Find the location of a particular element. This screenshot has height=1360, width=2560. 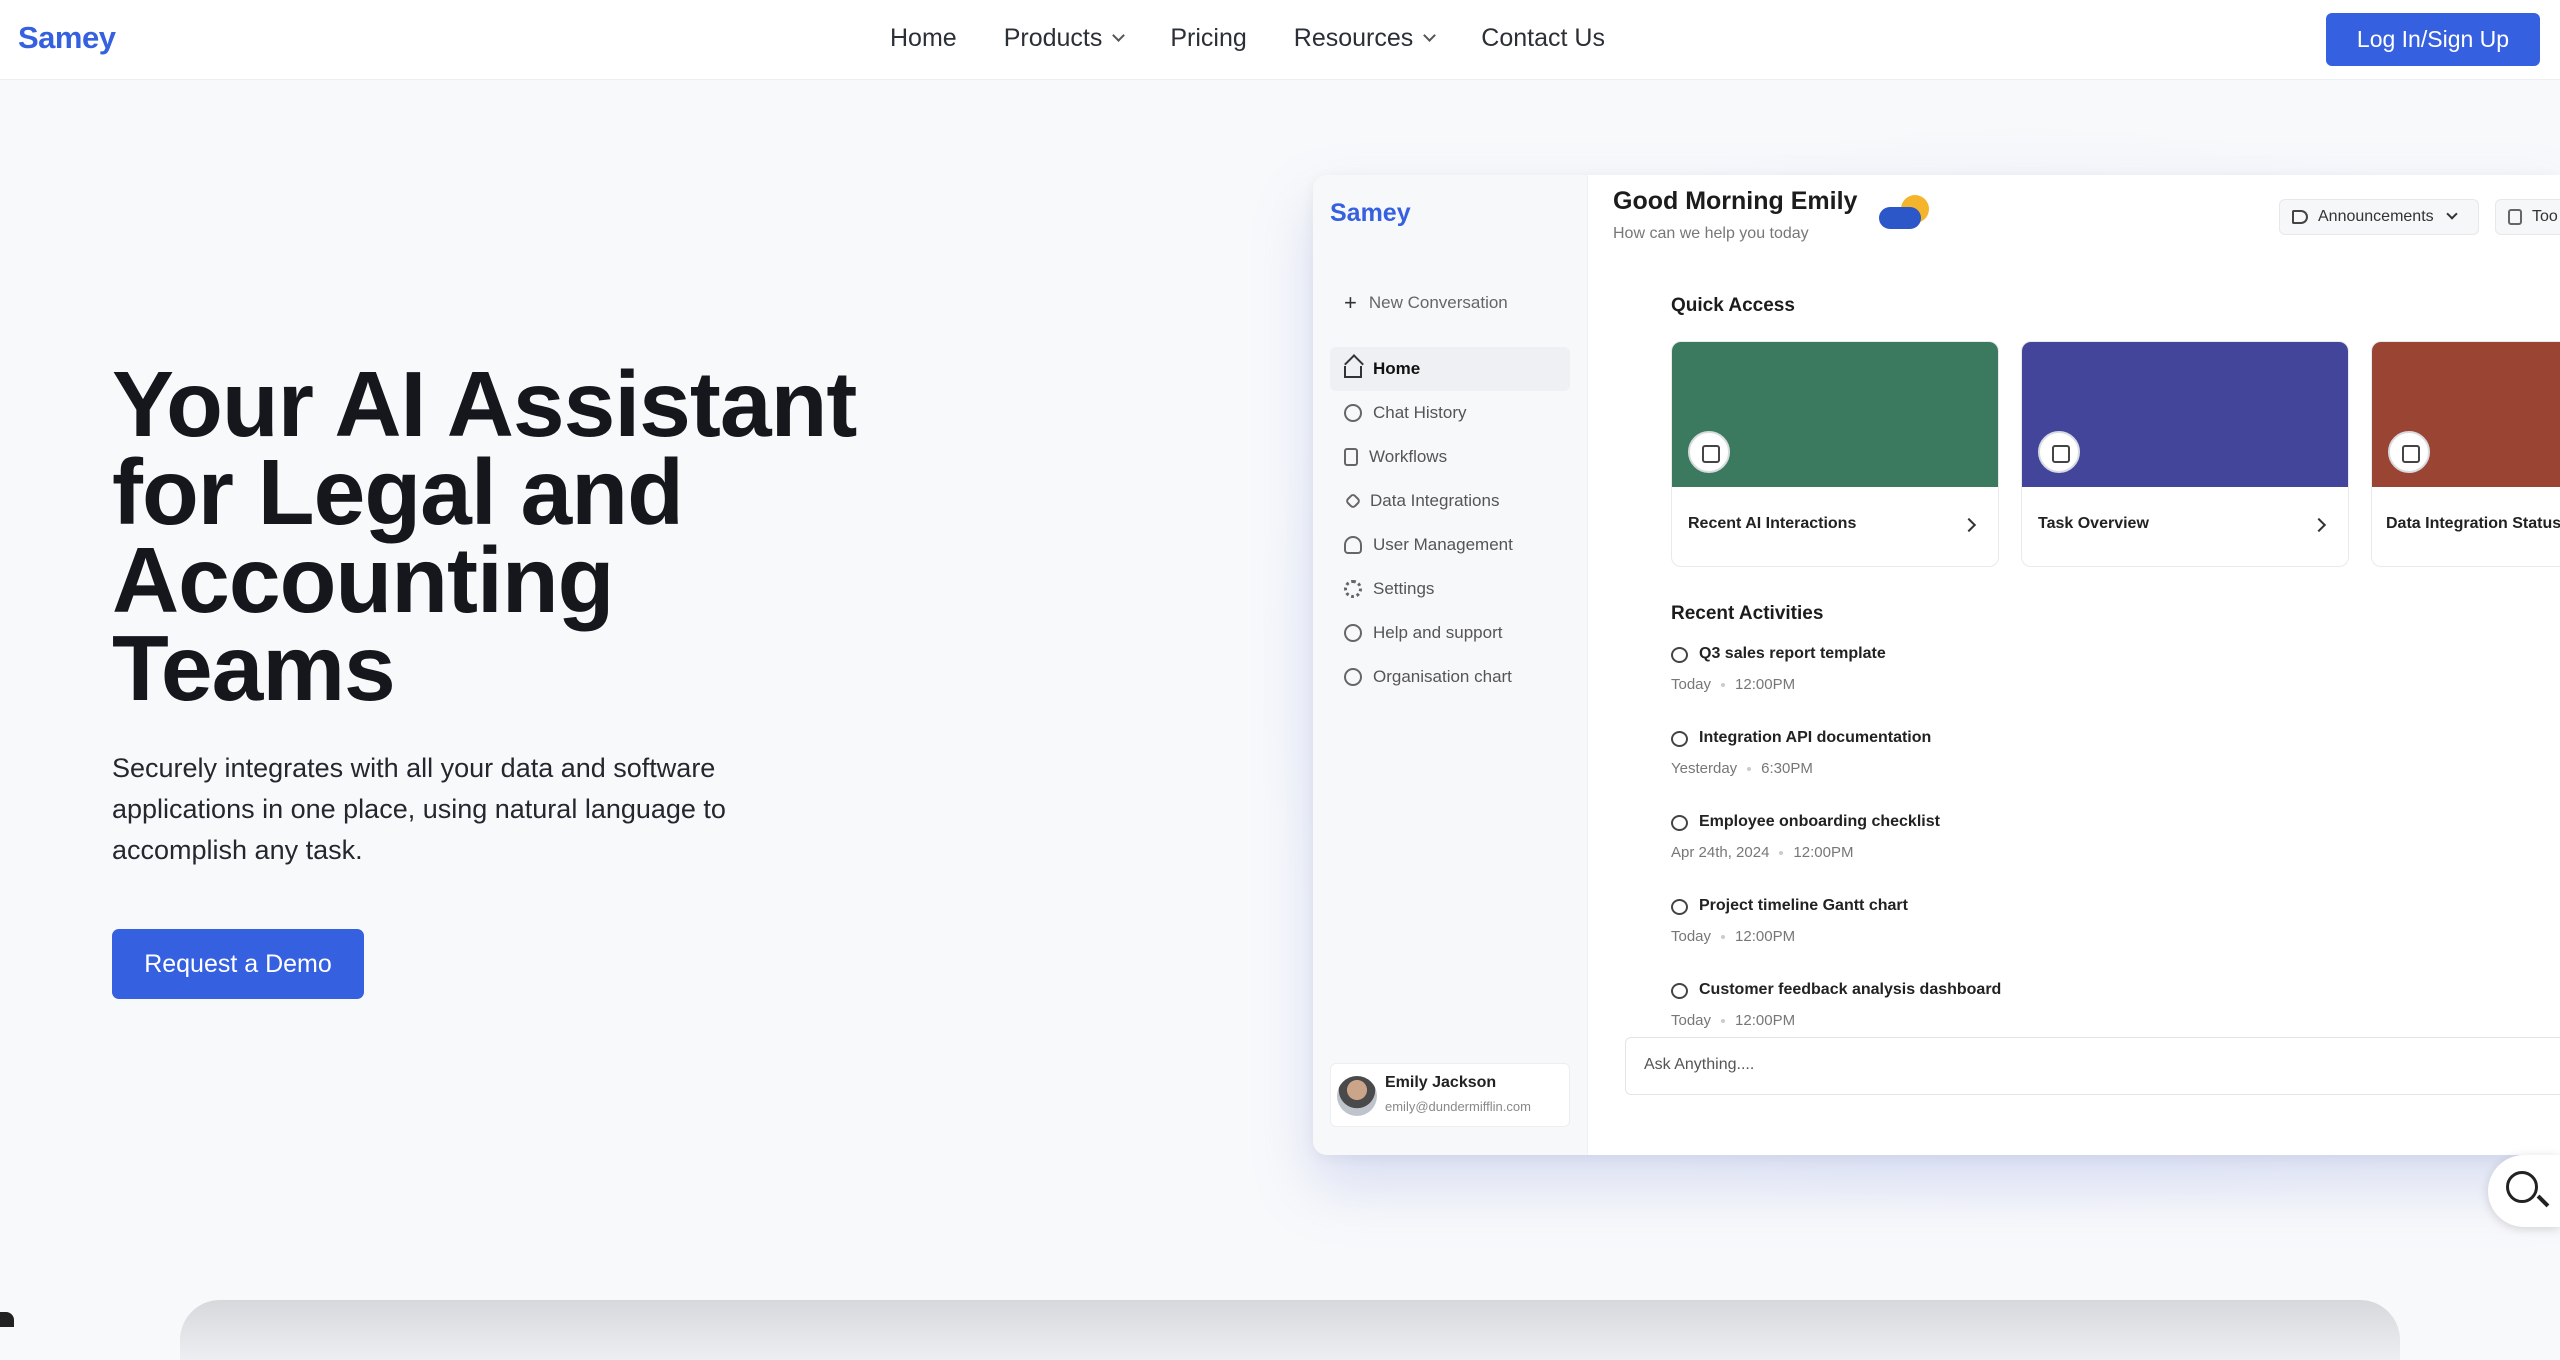

chatbot-icon is located at coordinates (1709, 452).